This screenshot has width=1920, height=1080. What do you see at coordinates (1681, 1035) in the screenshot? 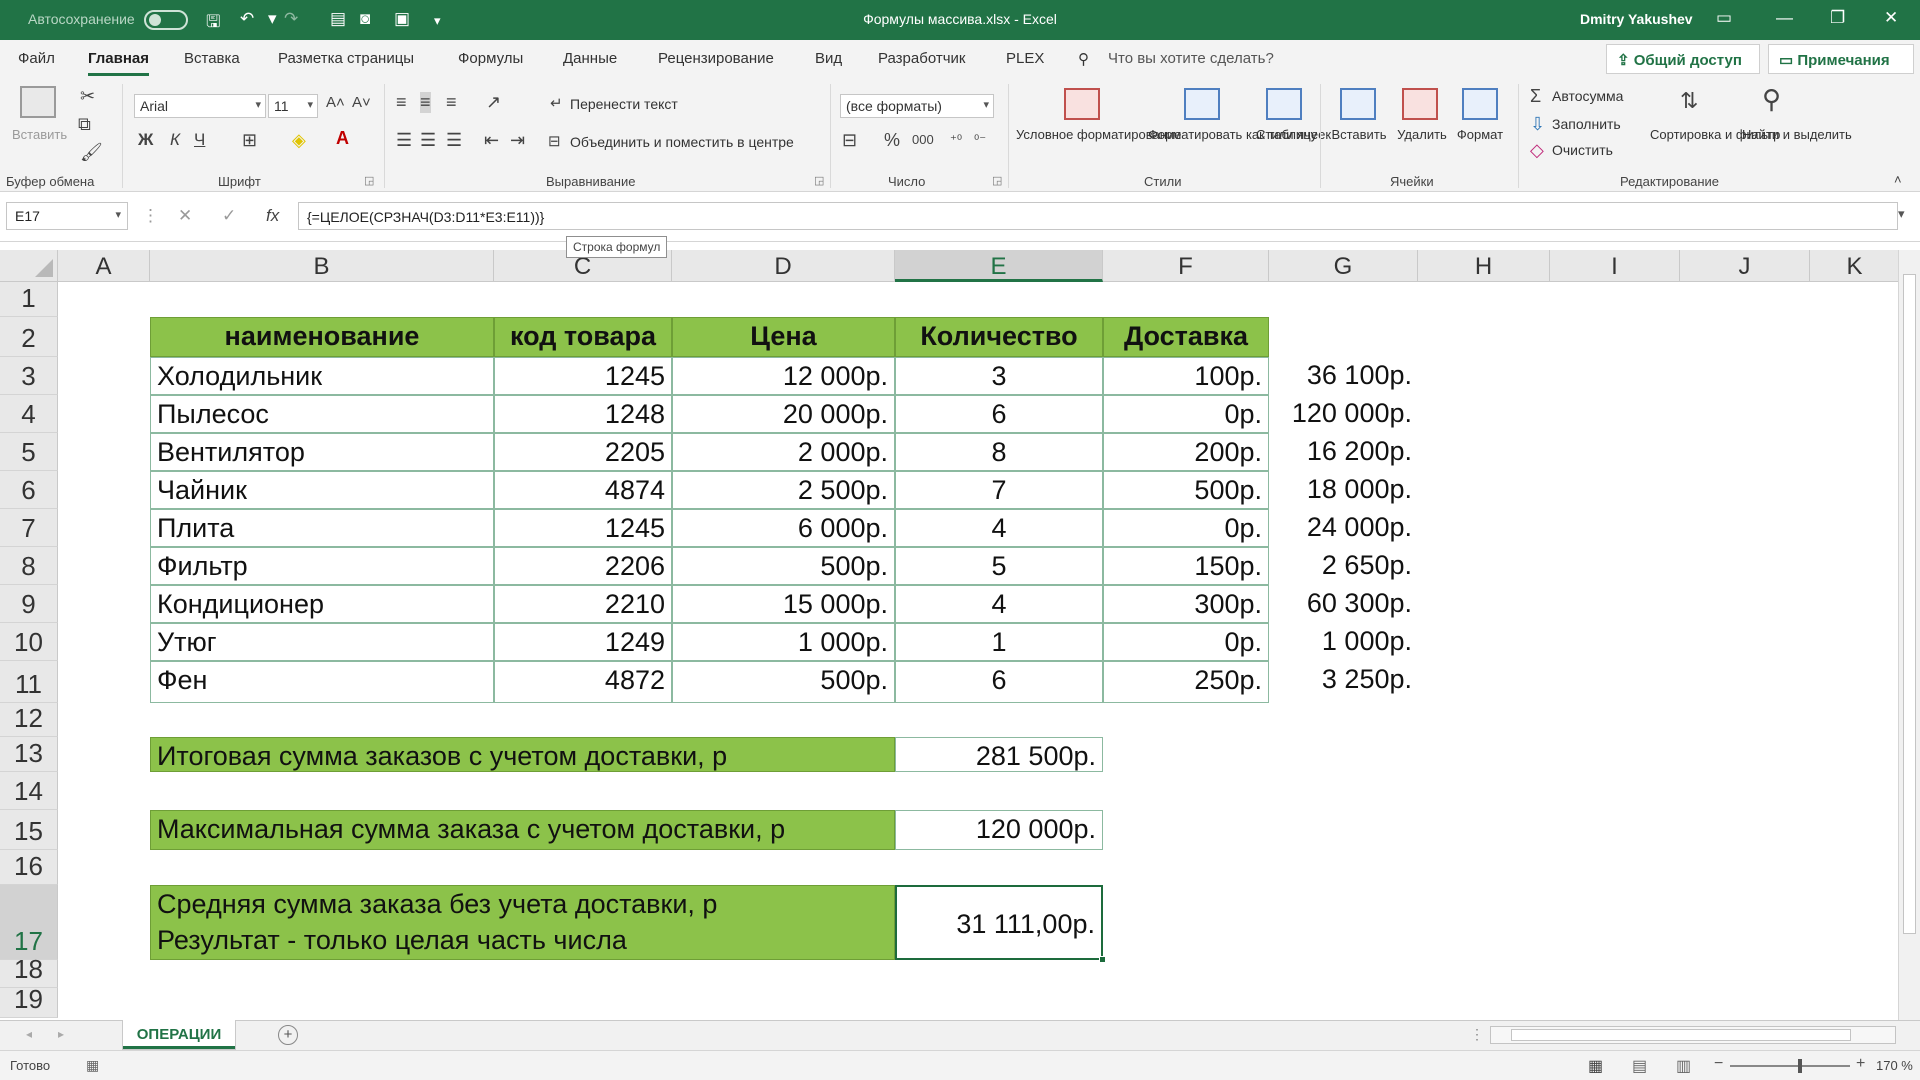
I see `horizontal-scroll-thumb` at bounding box center [1681, 1035].